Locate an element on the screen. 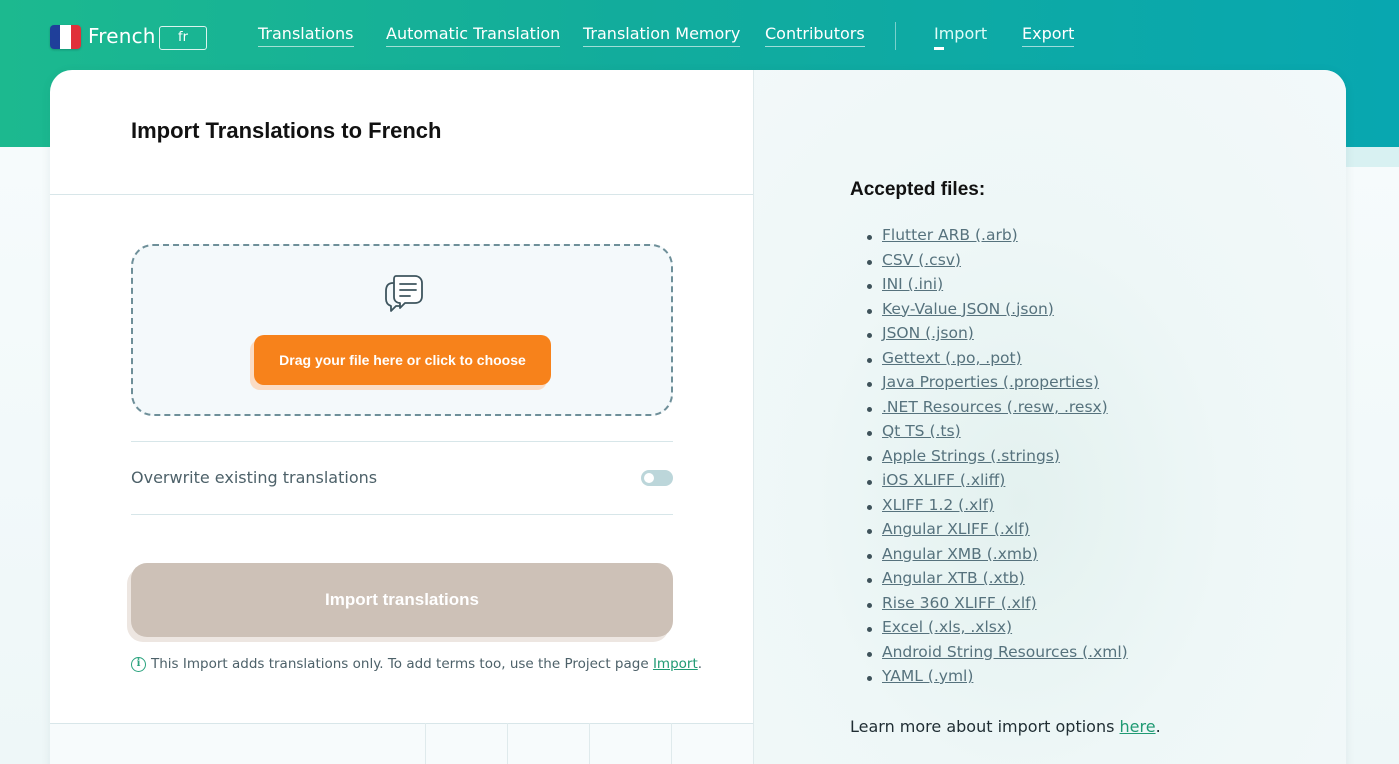 This screenshot has width=1399, height=764. accepted-file-item: Angular XMB (.xmb) is located at coordinates (989, 557).